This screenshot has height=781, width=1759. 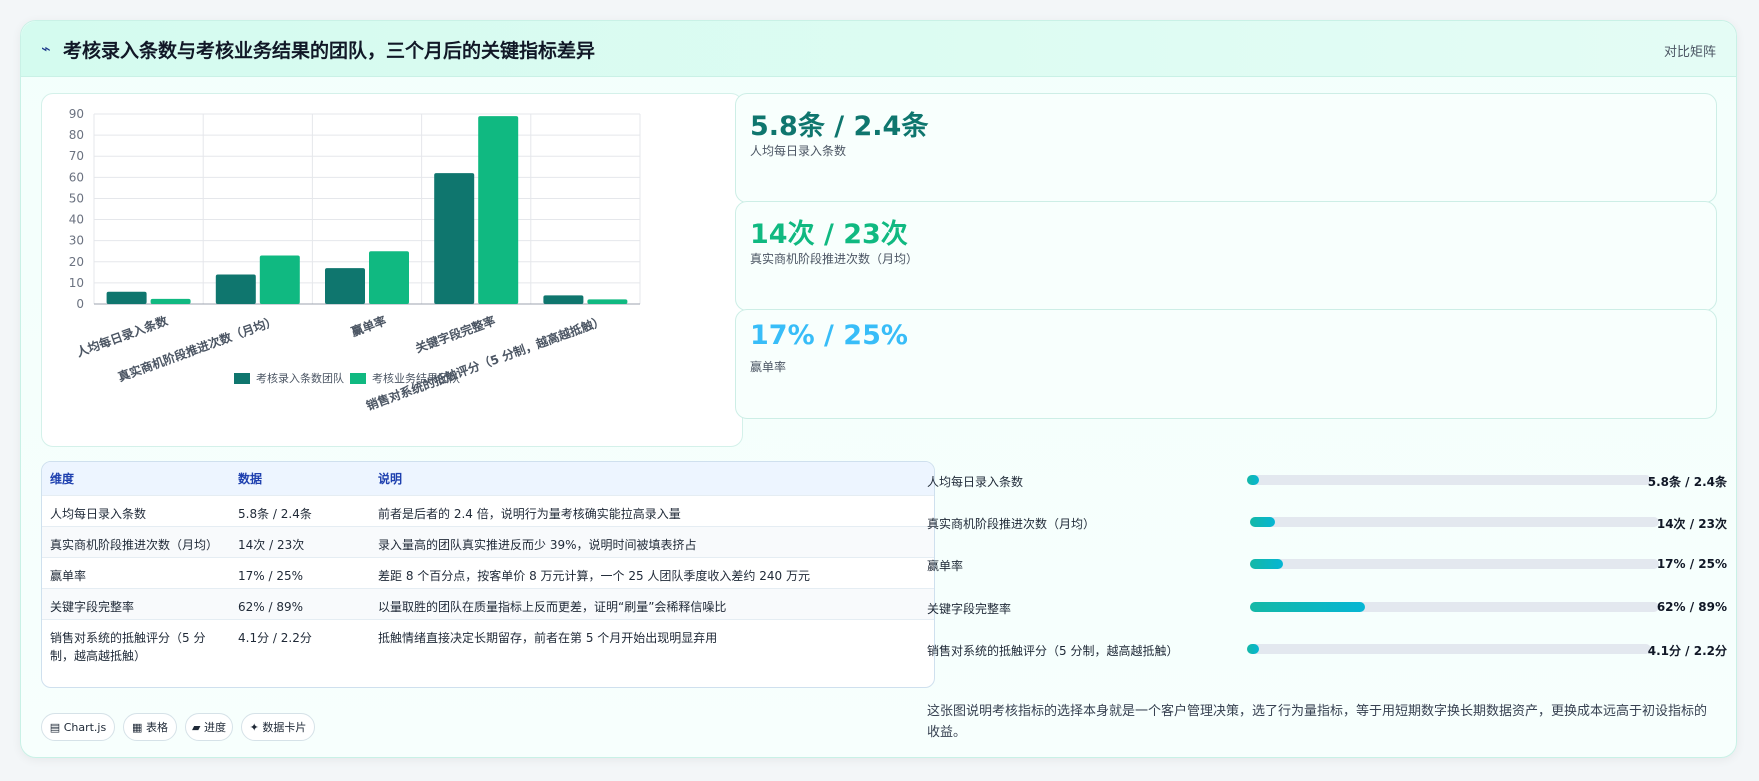 I want to click on pill-label: 表格, so click(x=156, y=727).